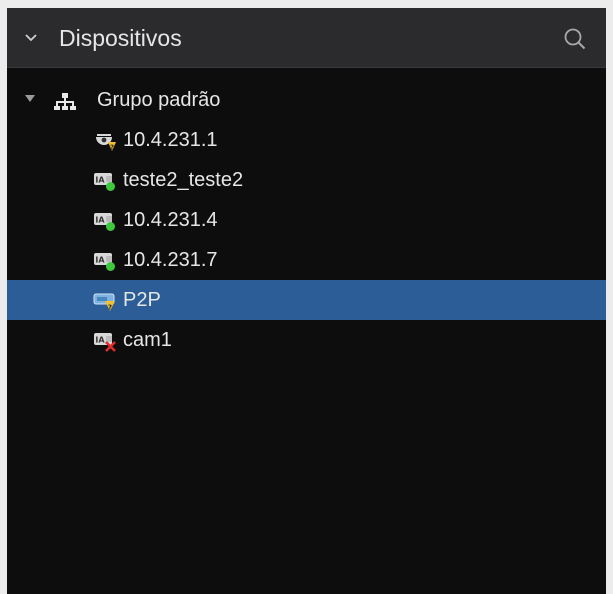  I want to click on device-label: 10.4.231.4, so click(170, 220).